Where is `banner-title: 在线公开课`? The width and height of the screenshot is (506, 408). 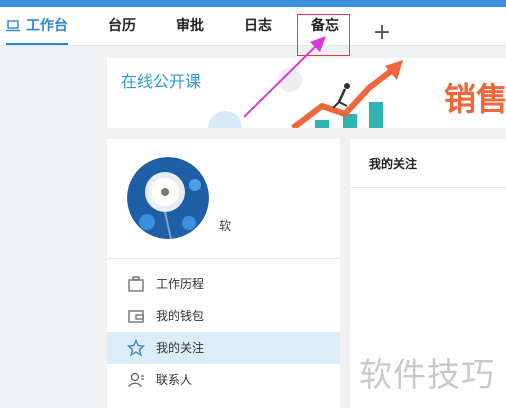
banner-title: 在线公开课 is located at coordinates (161, 81).